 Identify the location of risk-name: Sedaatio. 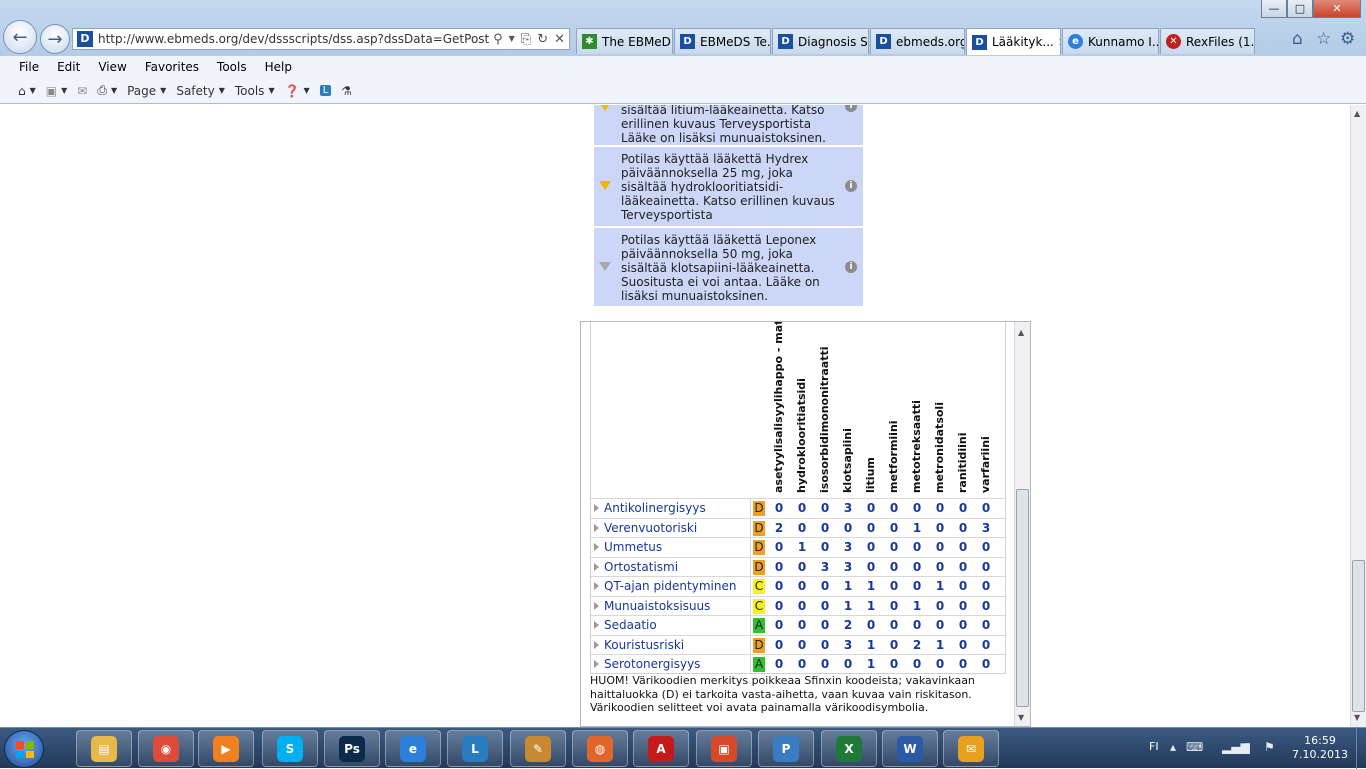
(630, 625).